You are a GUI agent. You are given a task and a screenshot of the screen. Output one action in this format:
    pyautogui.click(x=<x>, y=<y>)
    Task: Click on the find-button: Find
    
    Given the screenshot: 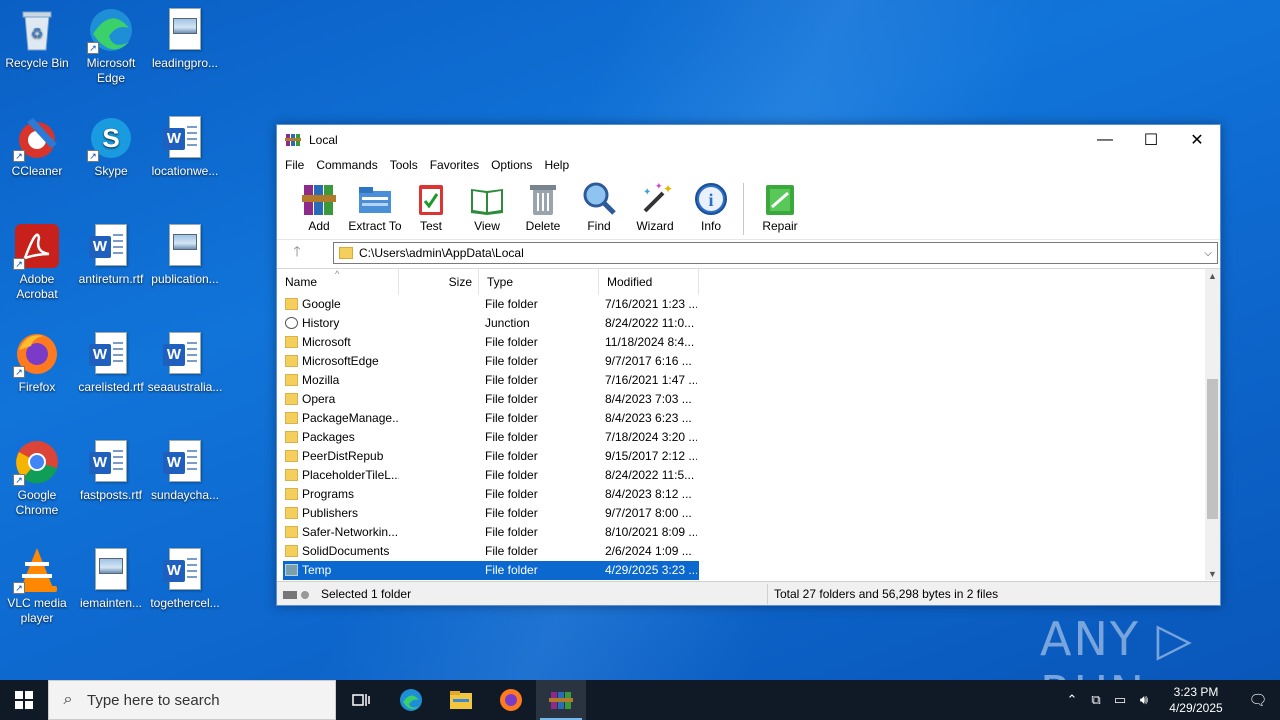 What is the action you would take?
    pyautogui.click(x=599, y=207)
    